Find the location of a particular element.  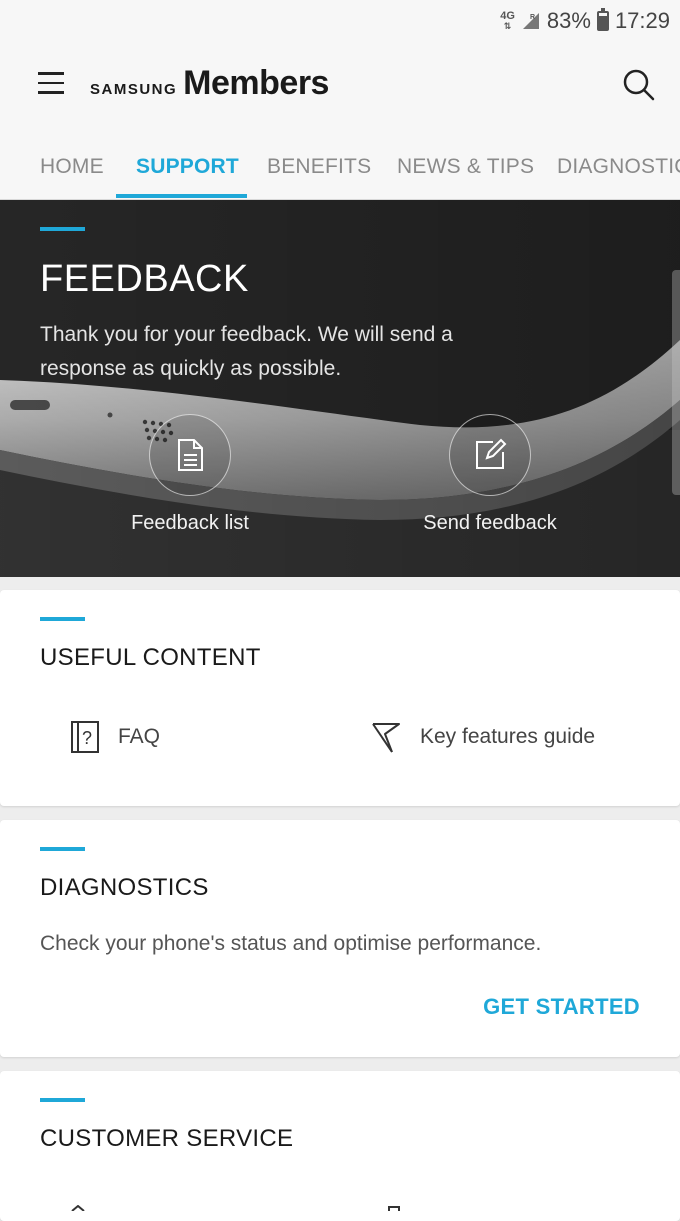

feedback-title: FEEDBACK is located at coordinates (144, 279).